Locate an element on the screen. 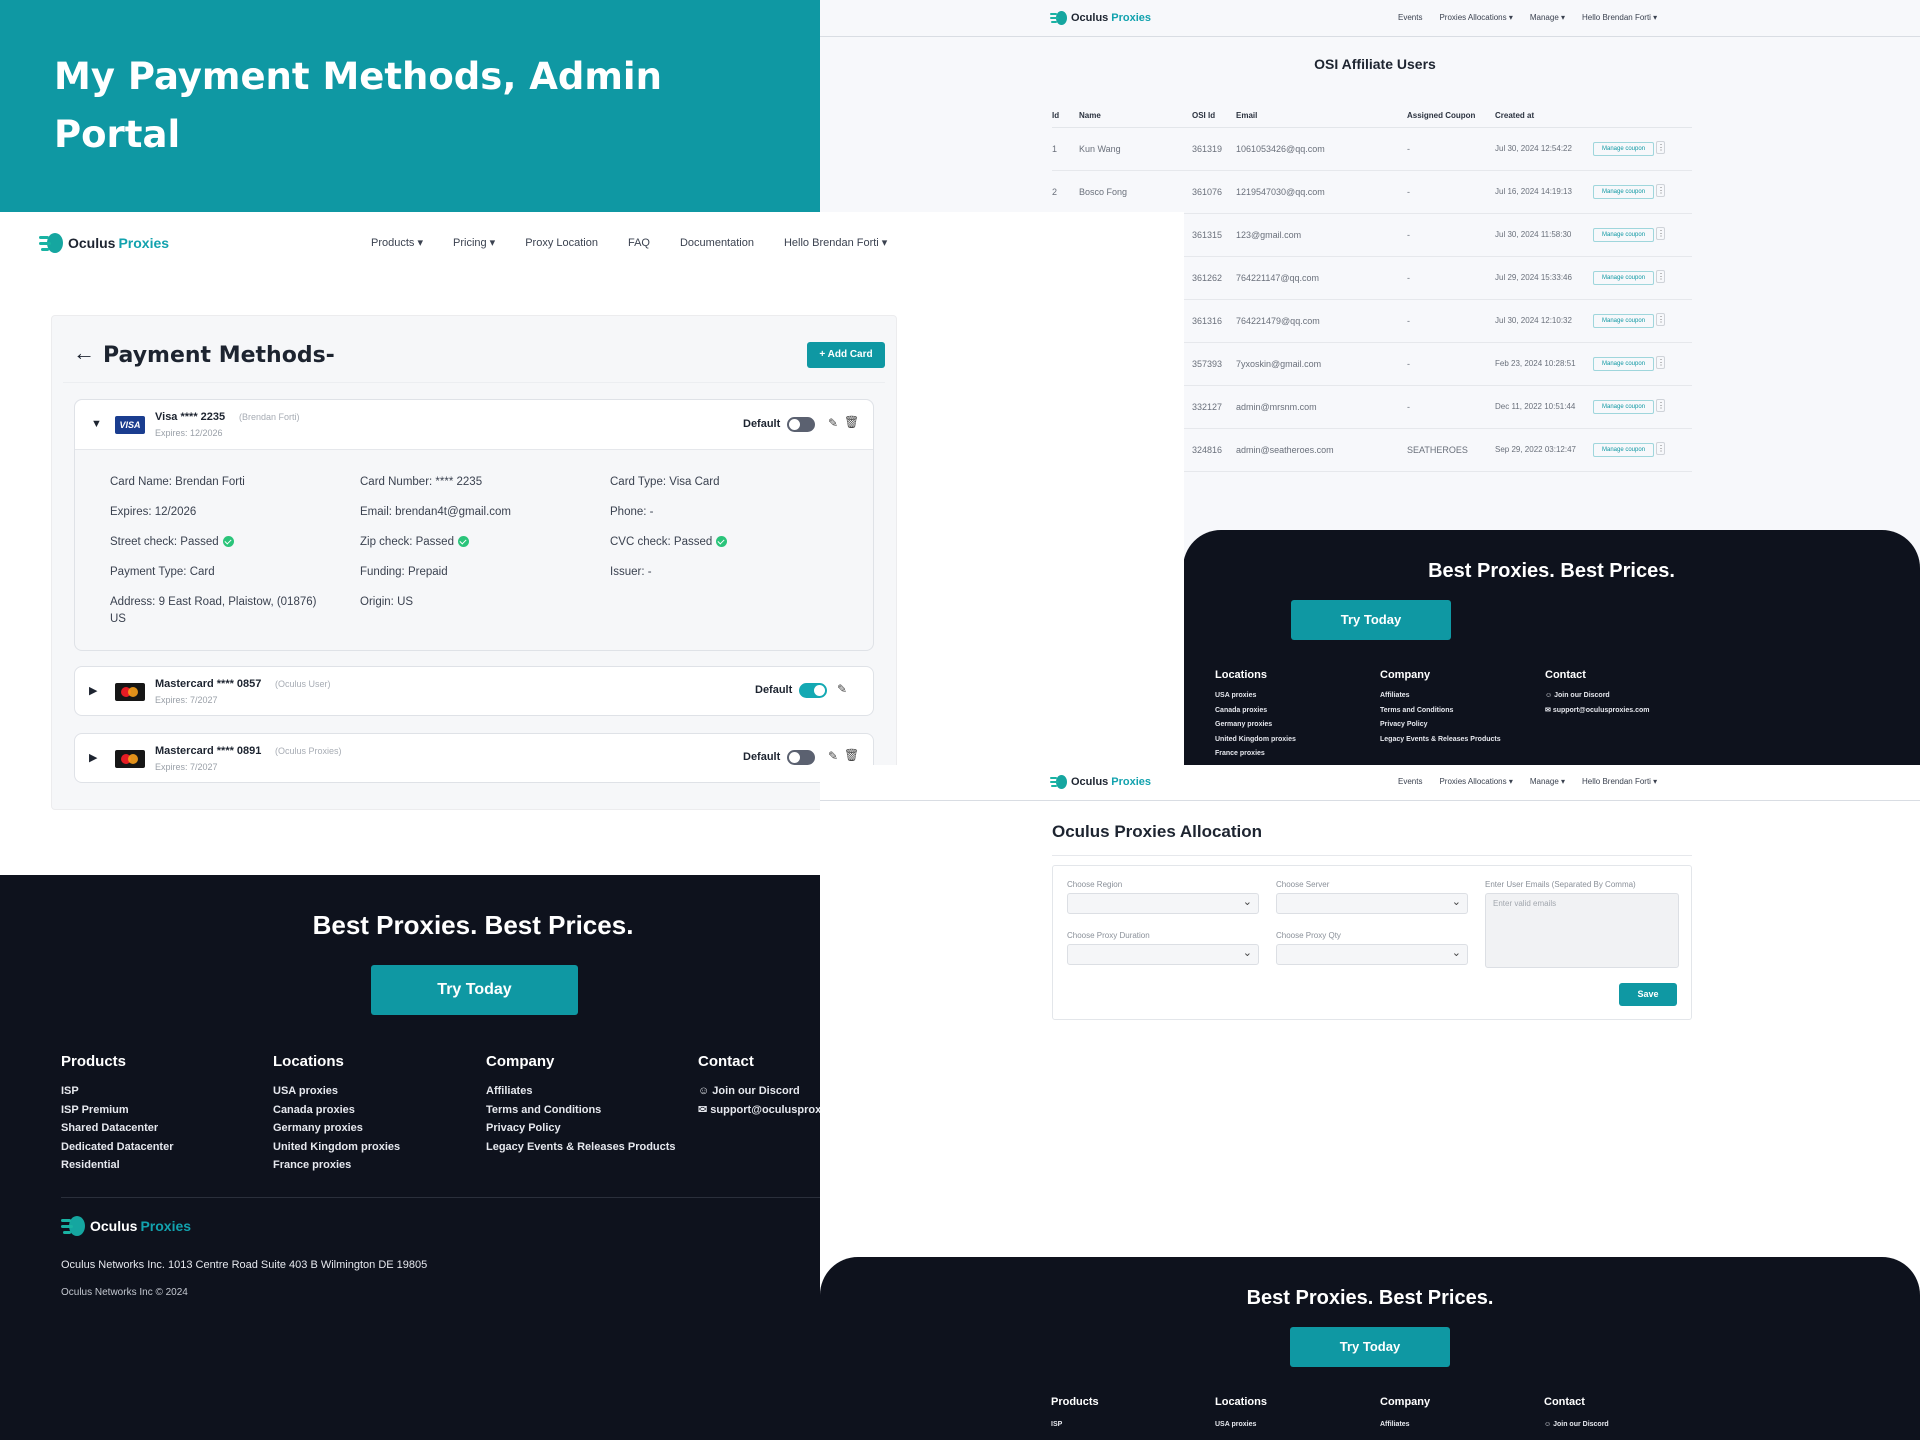  nav-pricing: Pricing ▾ is located at coordinates (474, 242).